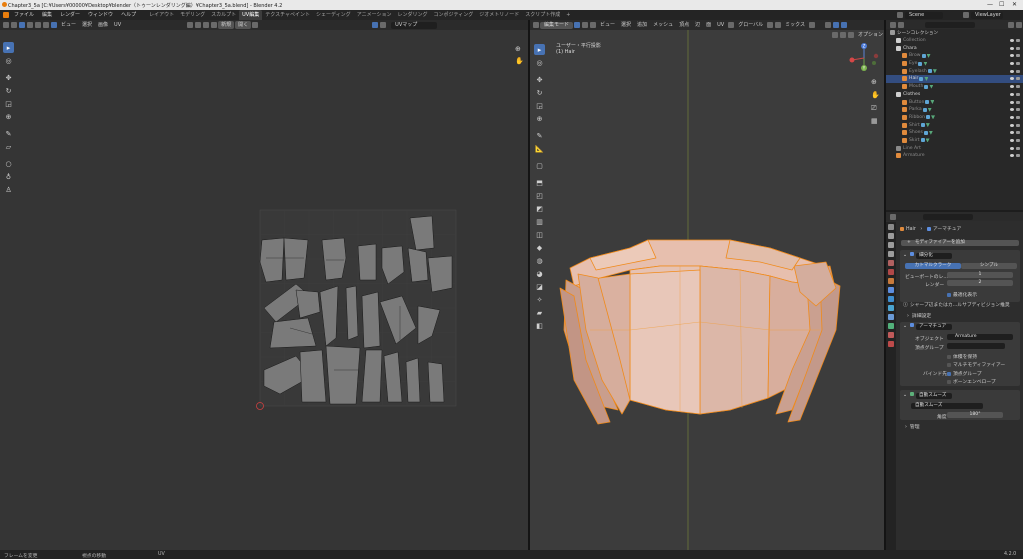 The height and width of the screenshot is (559, 1023). Describe the element at coordinates (975, 415) in the screenshot. I see `smooth-angle-field: 180°` at that location.